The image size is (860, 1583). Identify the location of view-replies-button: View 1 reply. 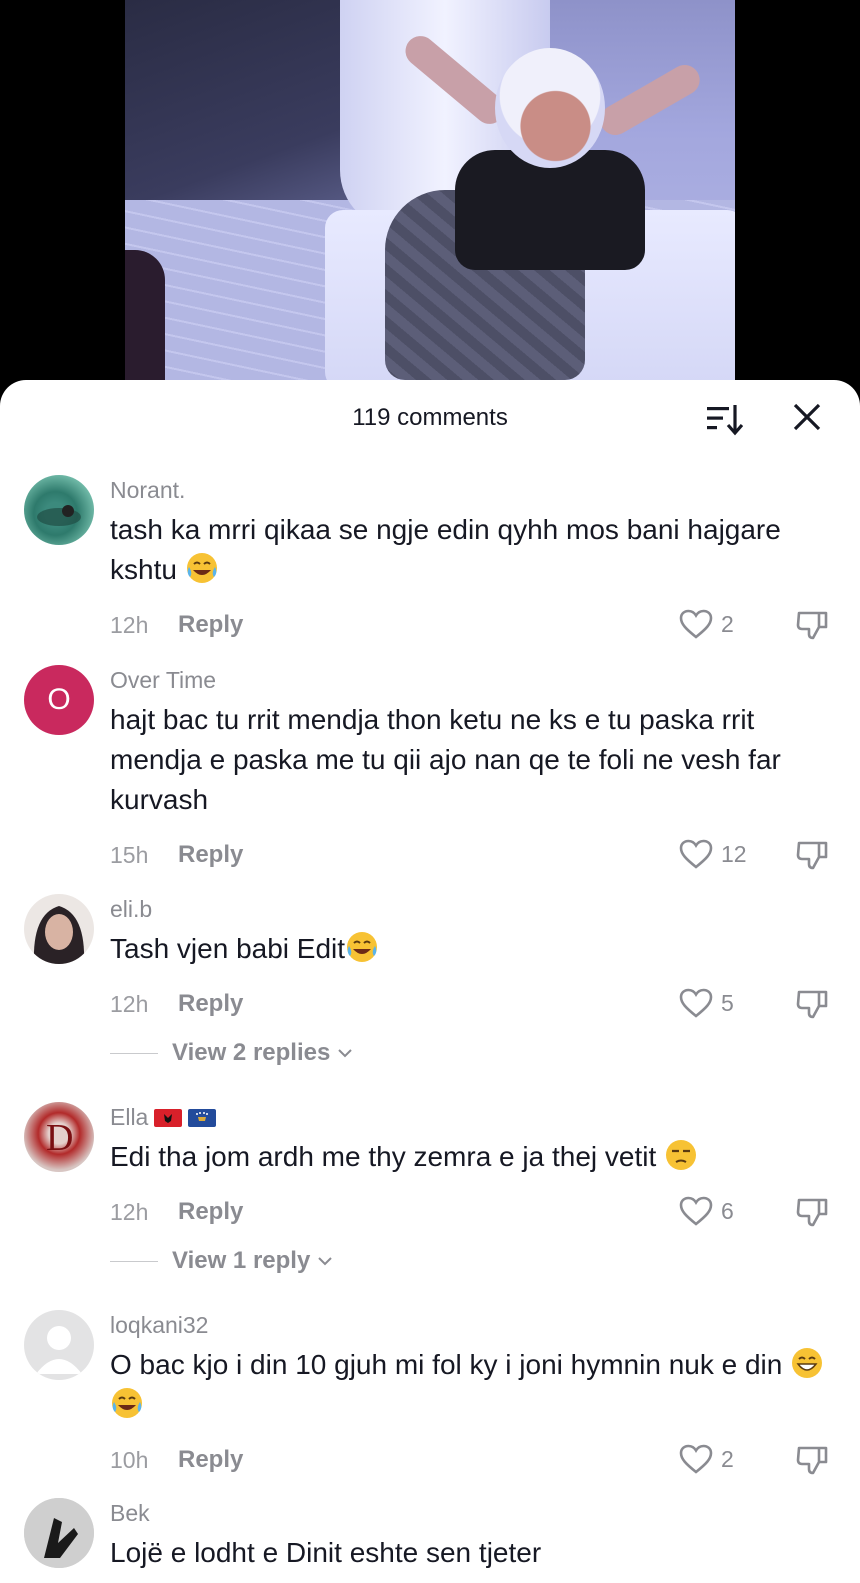
(222, 1261).